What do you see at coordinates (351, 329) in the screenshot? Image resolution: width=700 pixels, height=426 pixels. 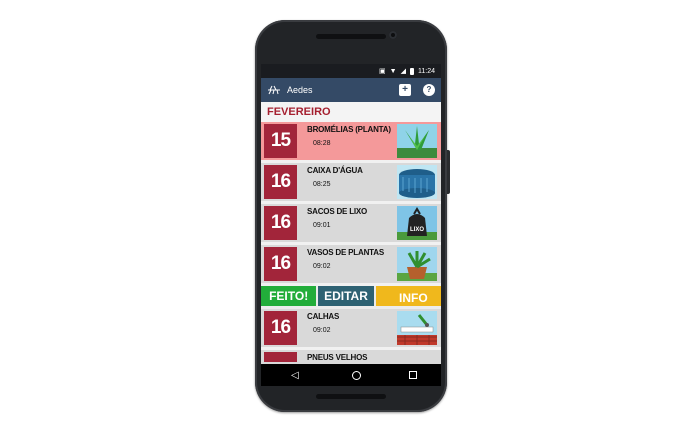 I see `list-item: 16 CALHAS 09:02` at bounding box center [351, 329].